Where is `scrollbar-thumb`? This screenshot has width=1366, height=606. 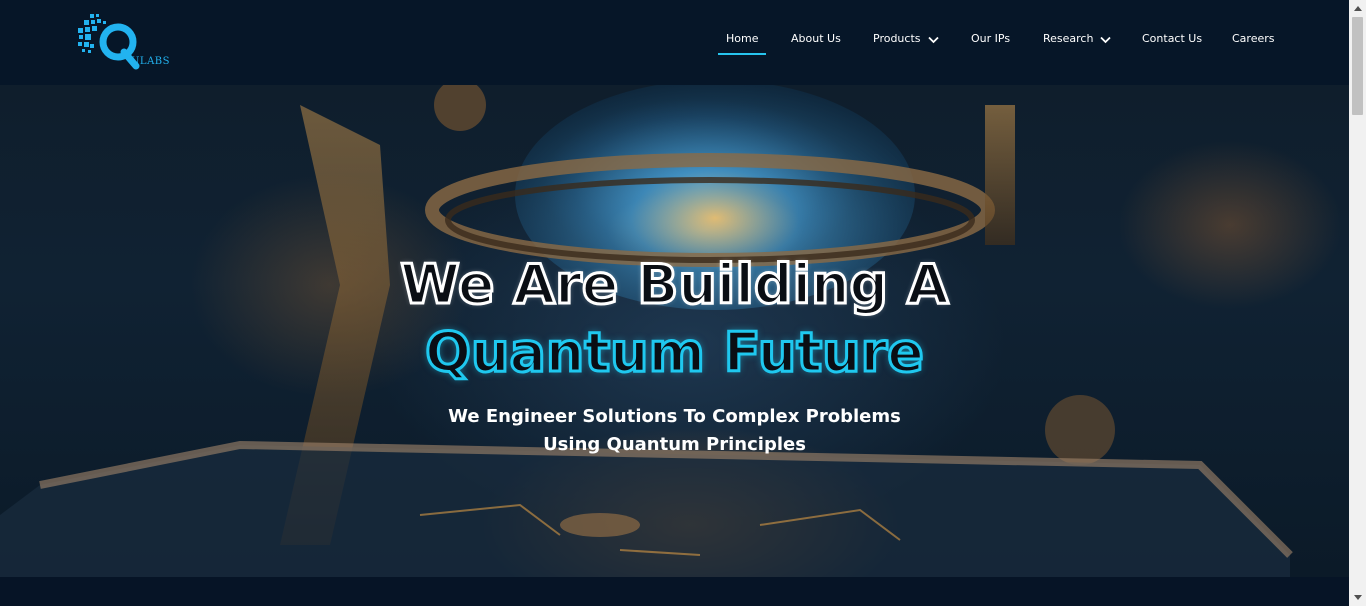
scrollbar-thumb is located at coordinates (1357, 66).